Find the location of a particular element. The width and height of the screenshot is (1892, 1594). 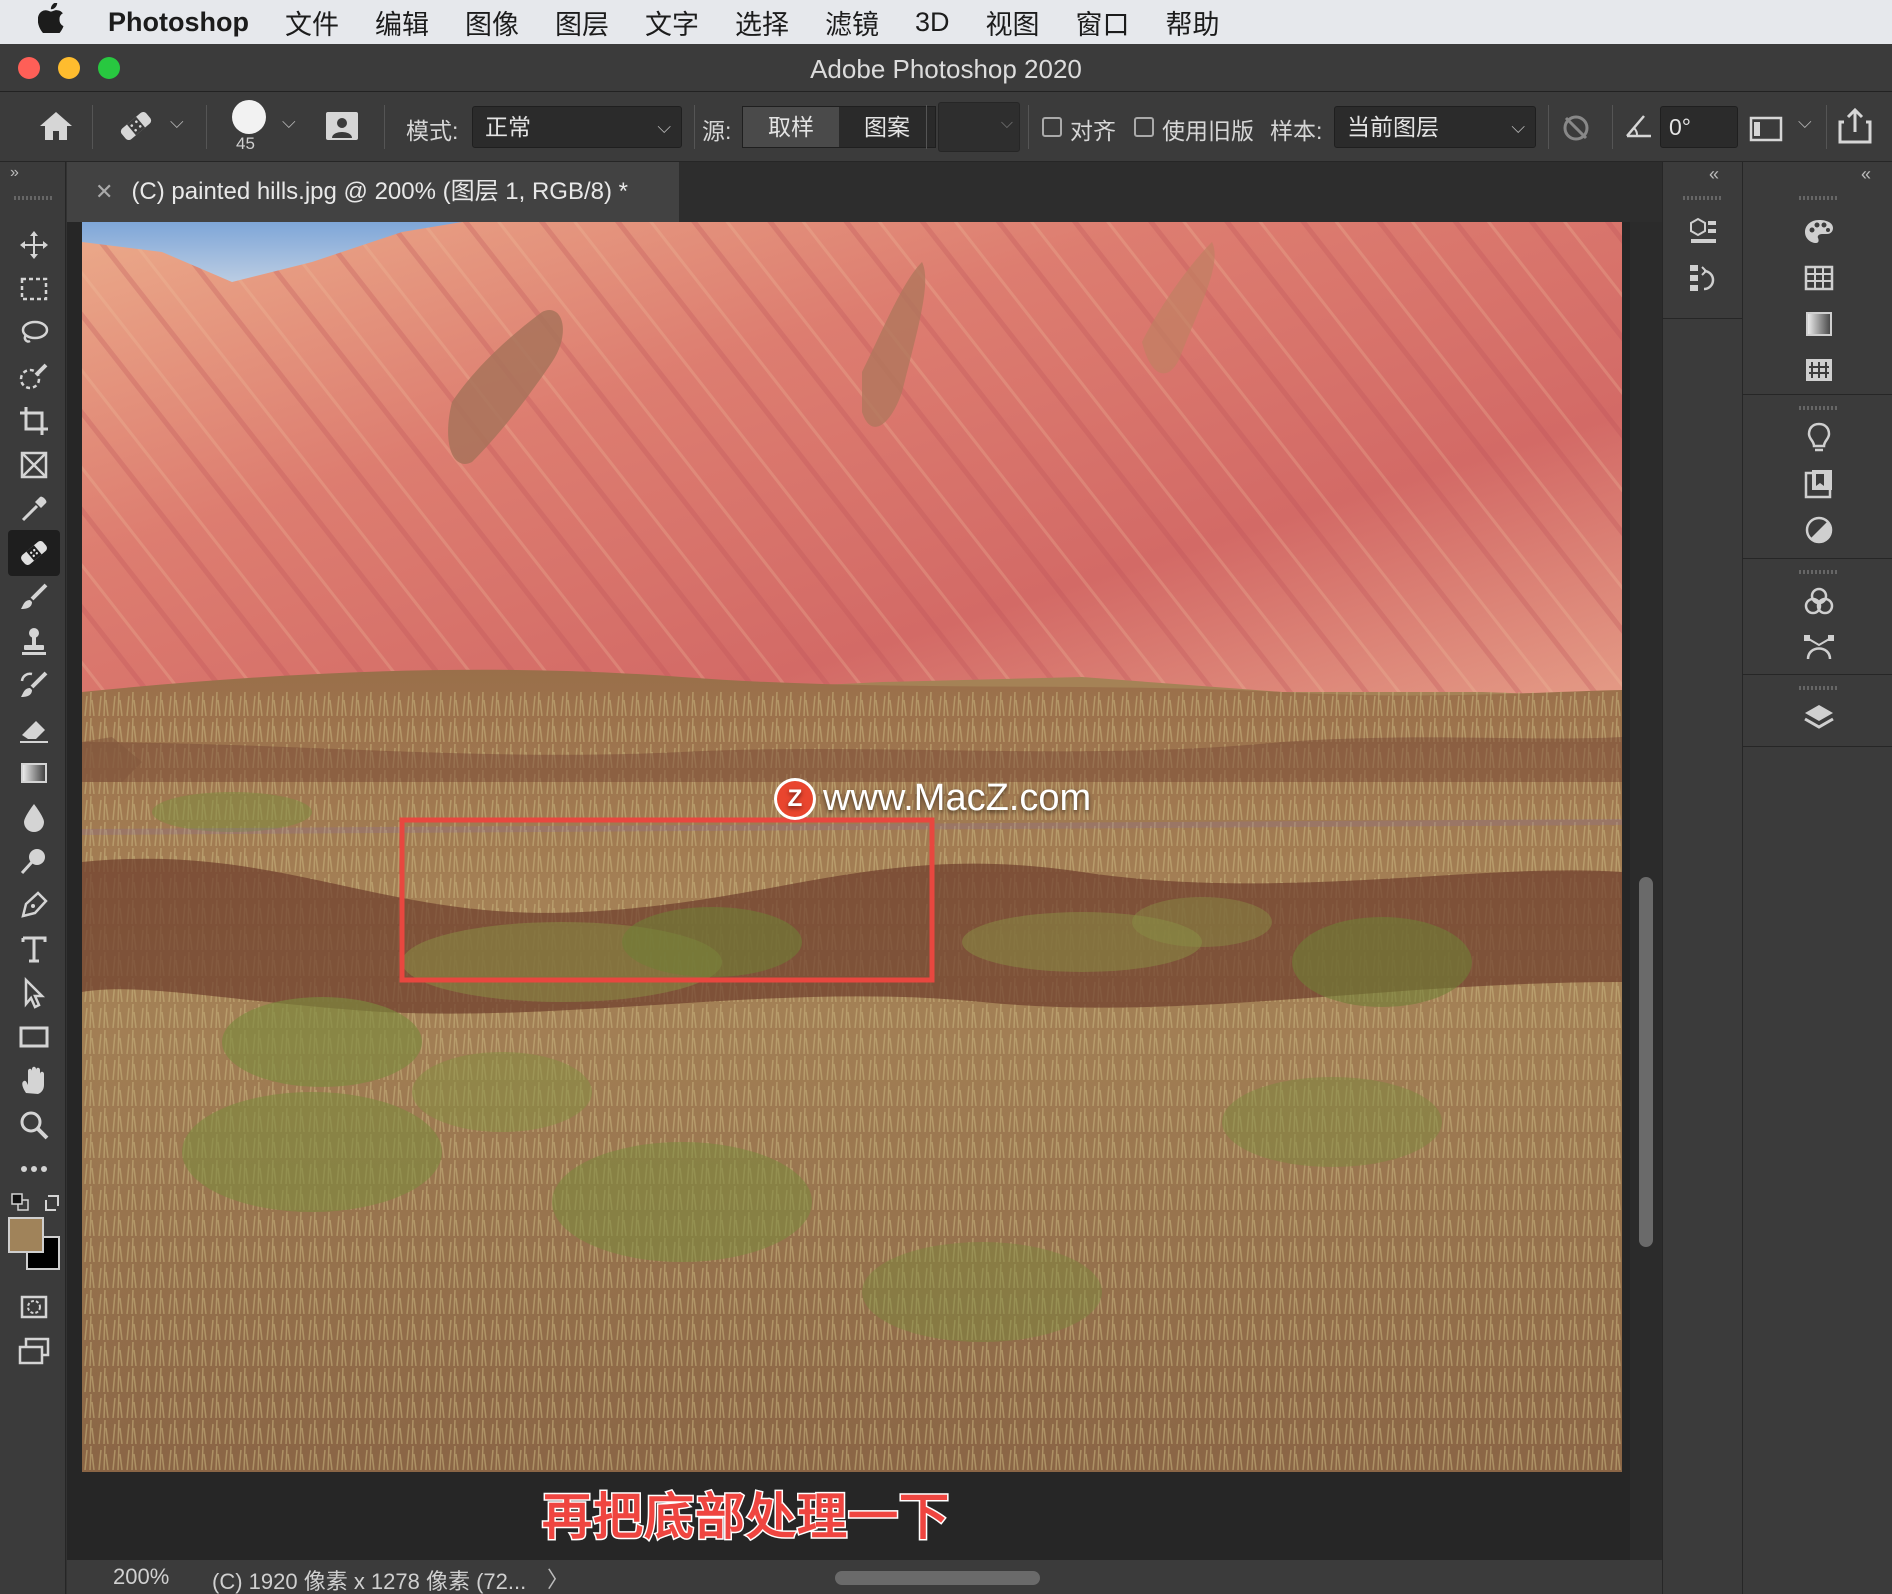

history-panel-icon is located at coordinates (1703, 278).